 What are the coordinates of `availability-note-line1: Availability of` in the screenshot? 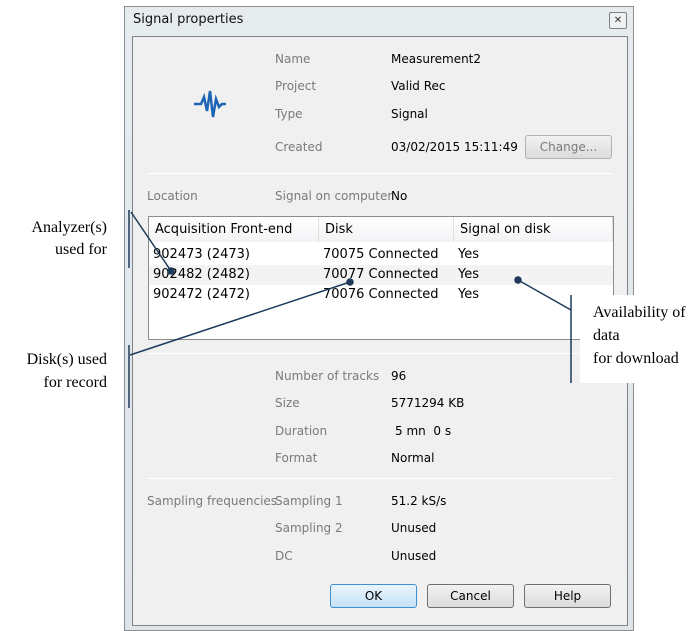 It's located at (639, 312).